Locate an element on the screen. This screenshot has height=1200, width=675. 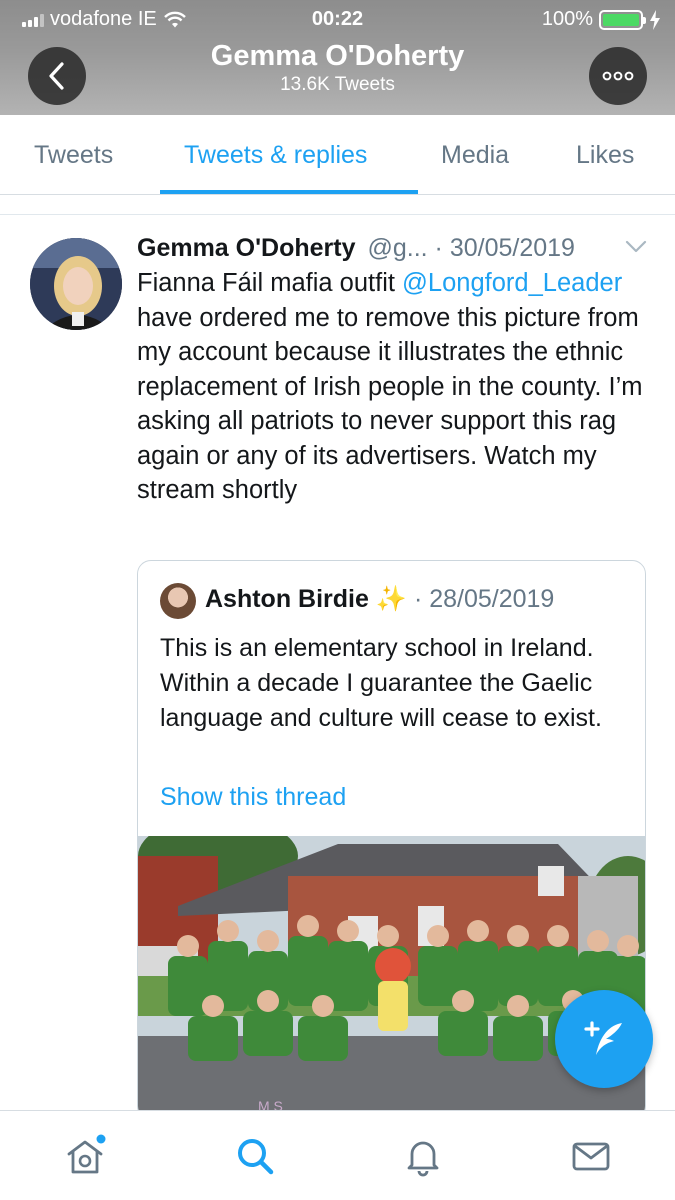
show-thread-link: Show this thread is located at coordinates (253, 797).